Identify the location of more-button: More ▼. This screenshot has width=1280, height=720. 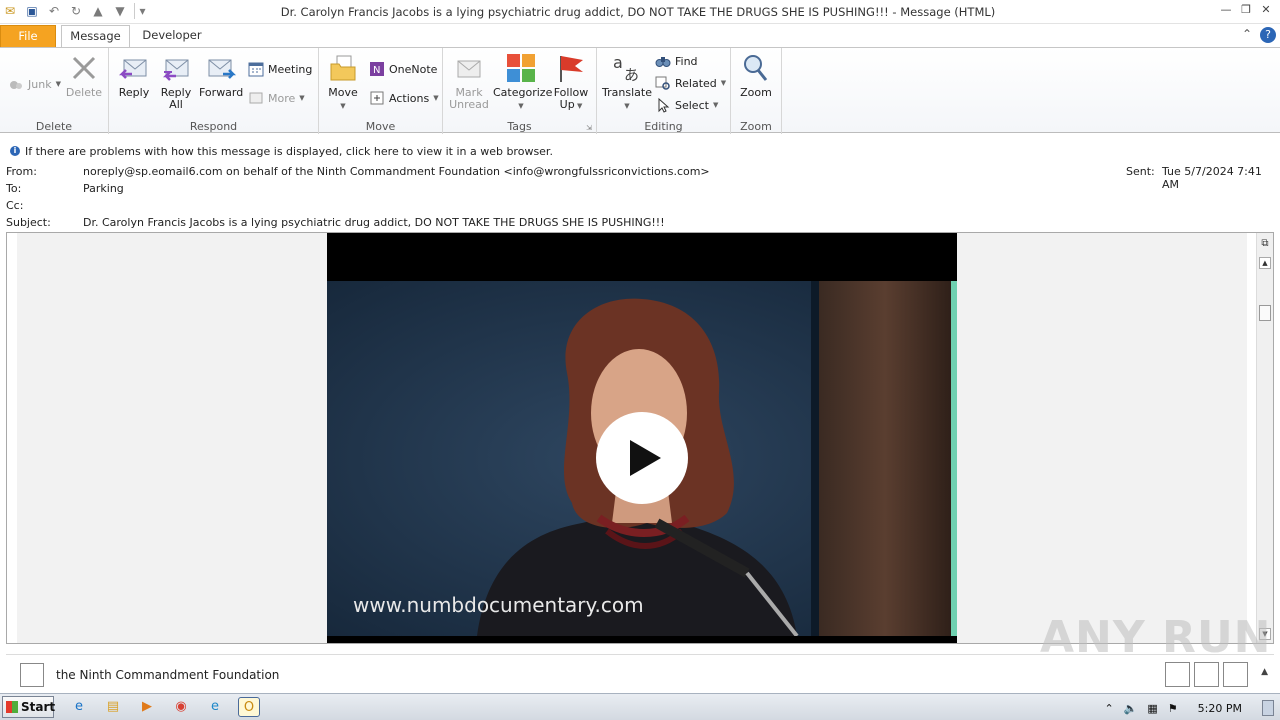
(276, 98).